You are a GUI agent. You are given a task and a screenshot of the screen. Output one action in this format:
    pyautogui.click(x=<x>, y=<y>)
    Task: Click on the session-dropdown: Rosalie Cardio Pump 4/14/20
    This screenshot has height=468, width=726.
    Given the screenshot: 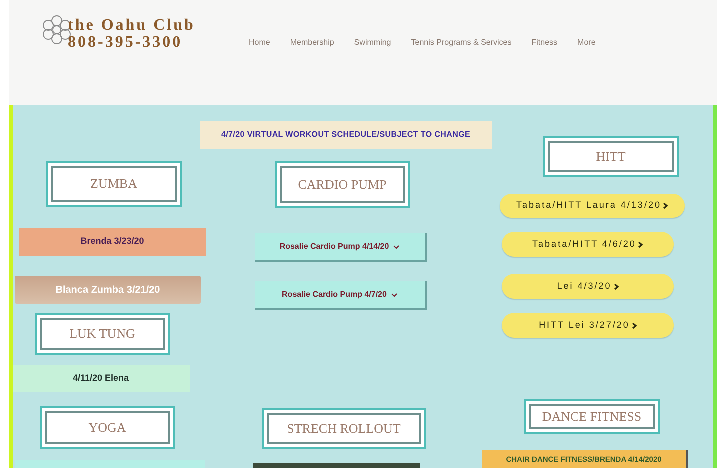 What is the action you would take?
    pyautogui.click(x=341, y=247)
    